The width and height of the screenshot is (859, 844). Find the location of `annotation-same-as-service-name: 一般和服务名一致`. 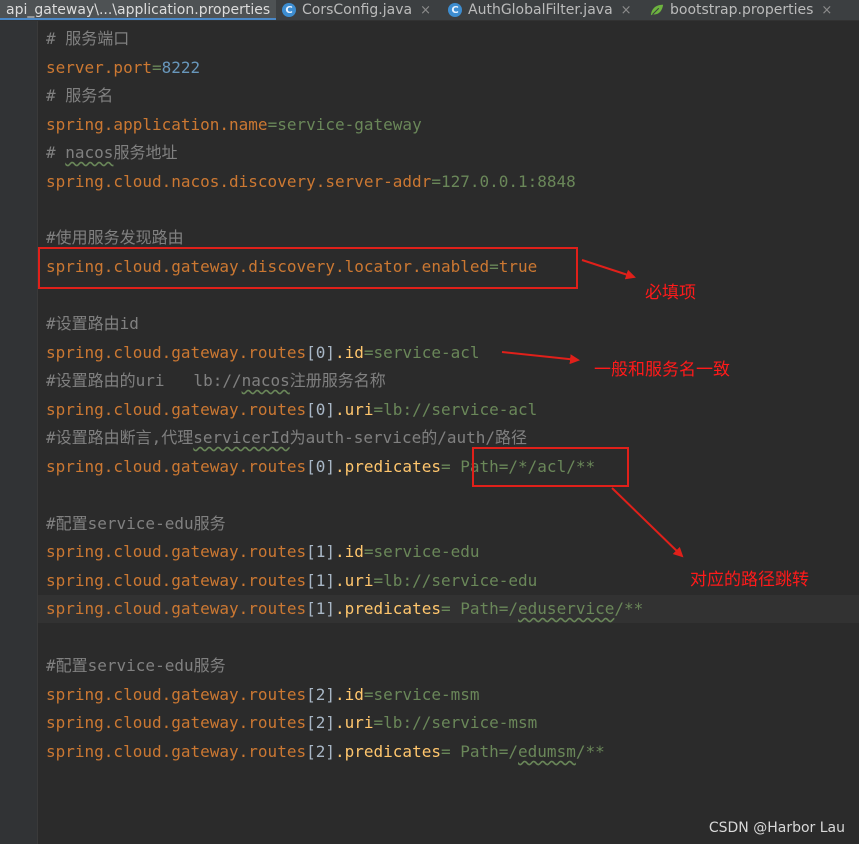

annotation-same-as-service-name: 一般和服务名一致 is located at coordinates (662, 370).